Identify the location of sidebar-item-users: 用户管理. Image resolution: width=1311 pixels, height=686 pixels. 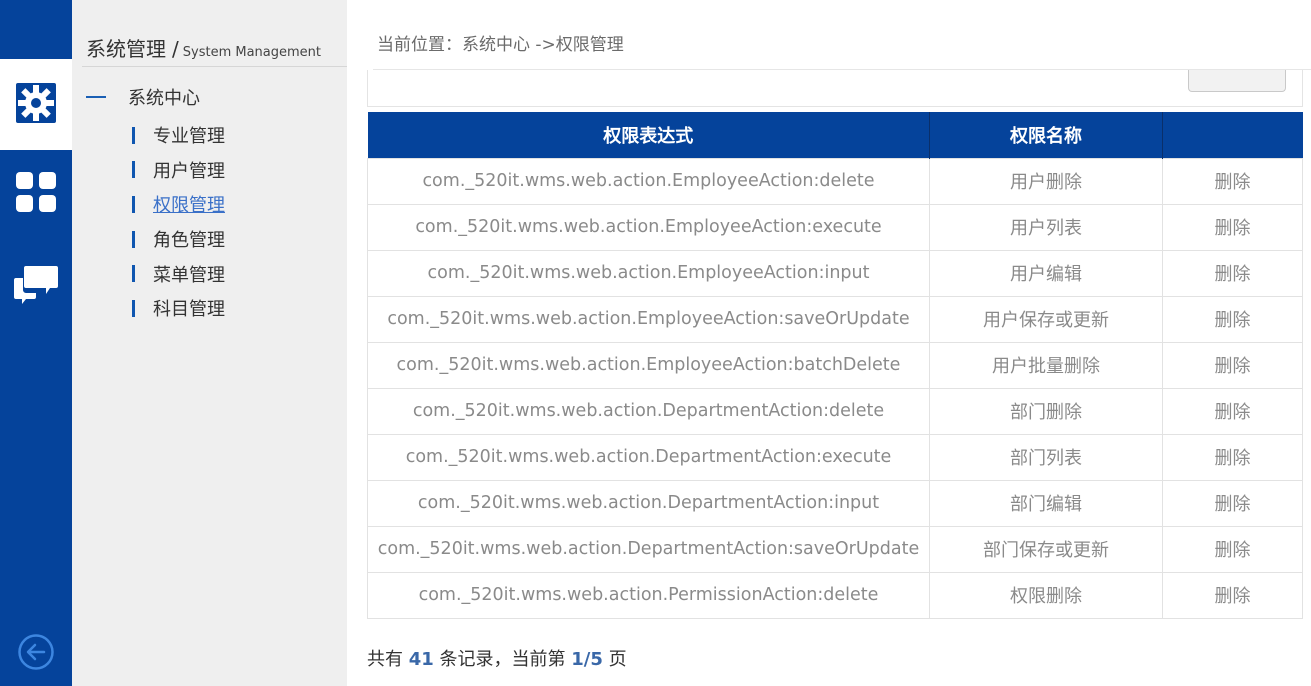
(178, 170).